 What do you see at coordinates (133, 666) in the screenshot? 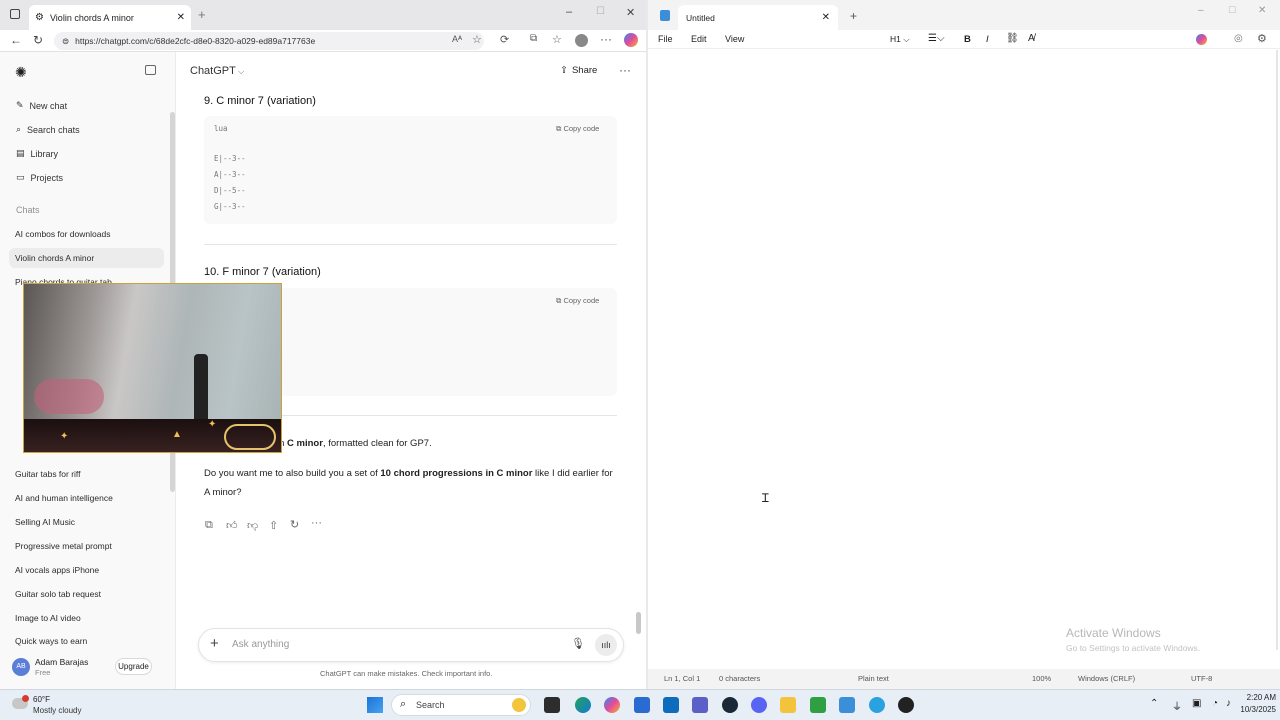
I see `upgrade-button: Upgrade` at bounding box center [133, 666].